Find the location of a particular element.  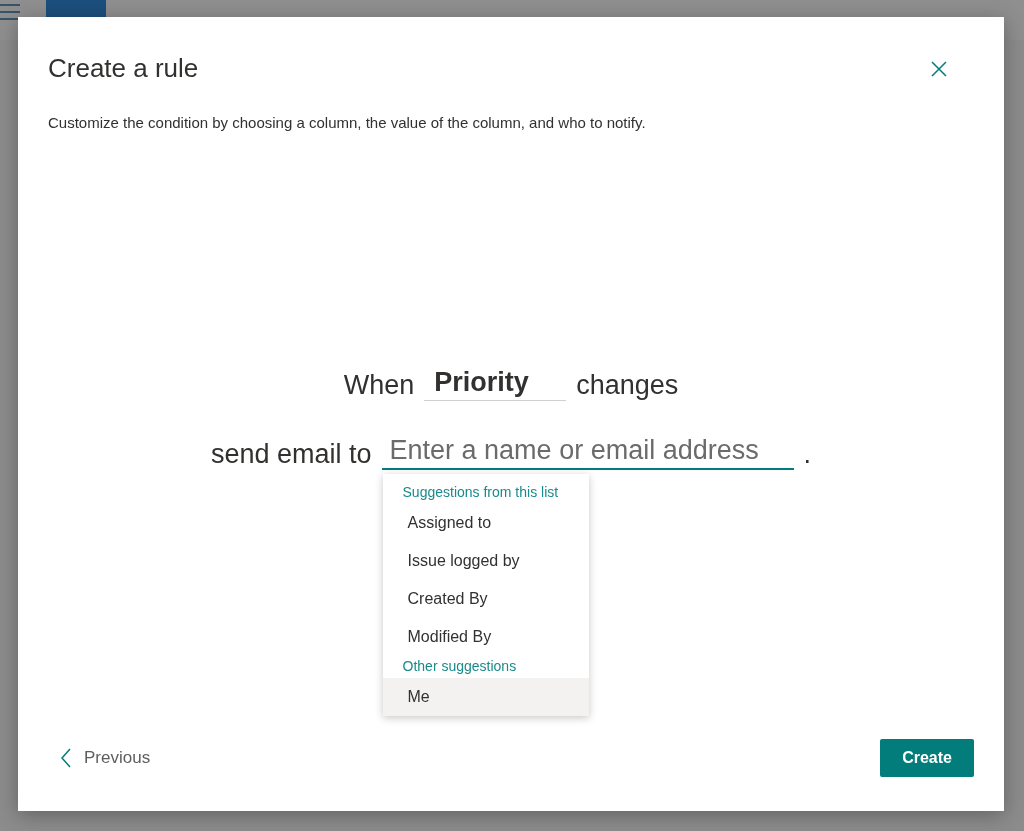

suggestion-item: Me is located at coordinates (485, 697).